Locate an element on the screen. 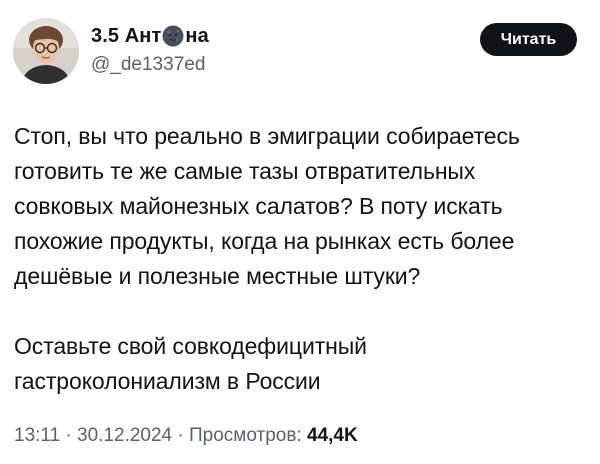 The image size is (600, 464). avatar-photo is located at coordinates (46, 51).